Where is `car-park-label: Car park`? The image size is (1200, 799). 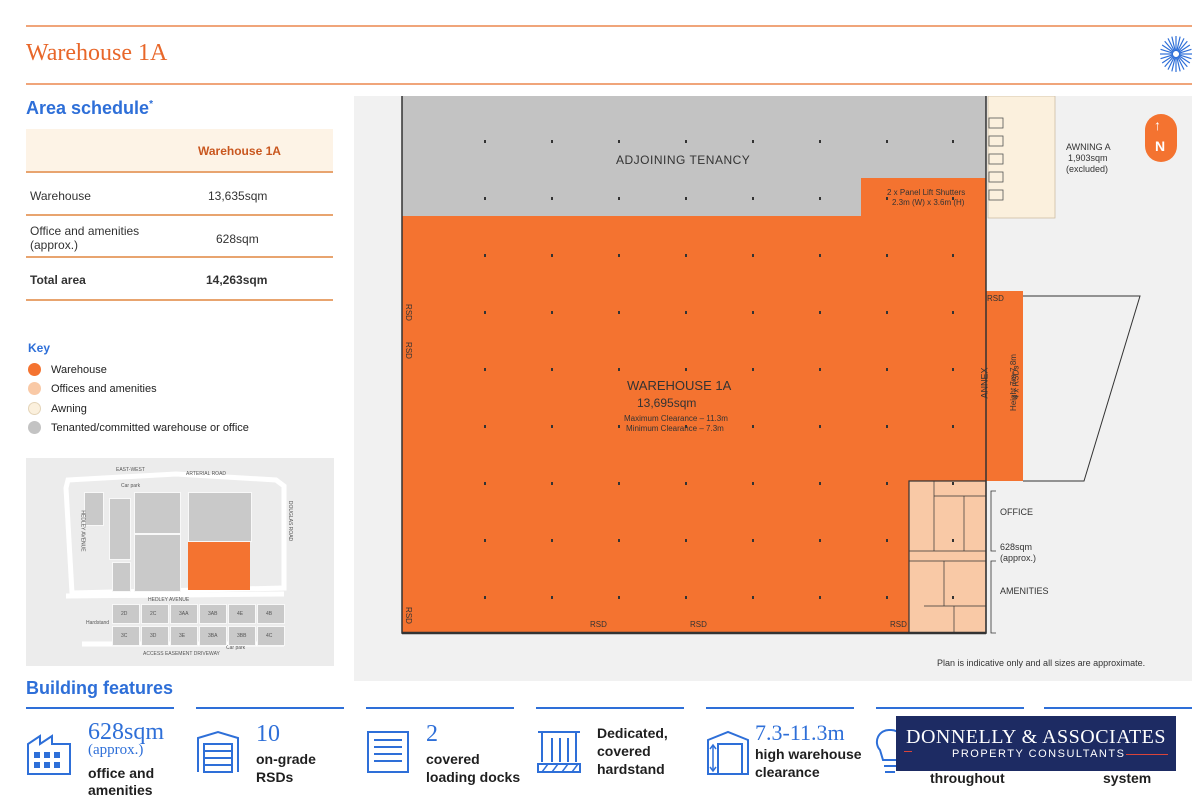
car-park-label: Car park is located at coordinates (131, 486).